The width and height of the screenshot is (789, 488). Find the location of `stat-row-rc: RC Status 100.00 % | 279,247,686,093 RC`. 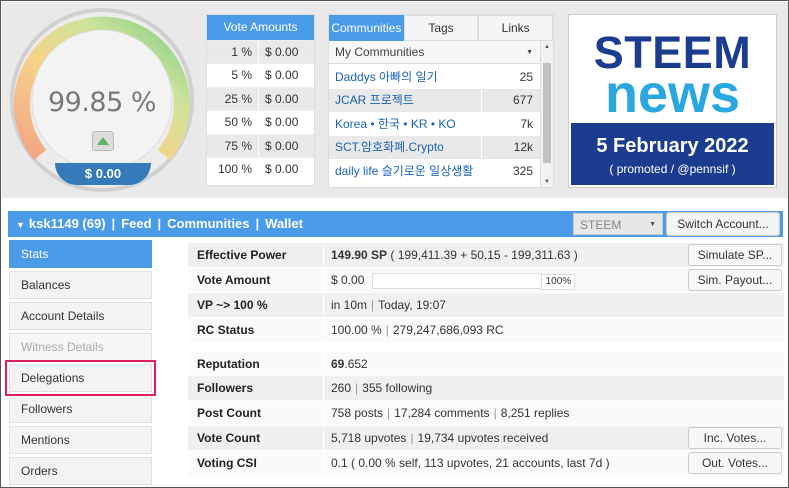

stat-row-rc: RC Status 100.00 % | 279,247,686,093 RC is located at coordinates (486, 330).